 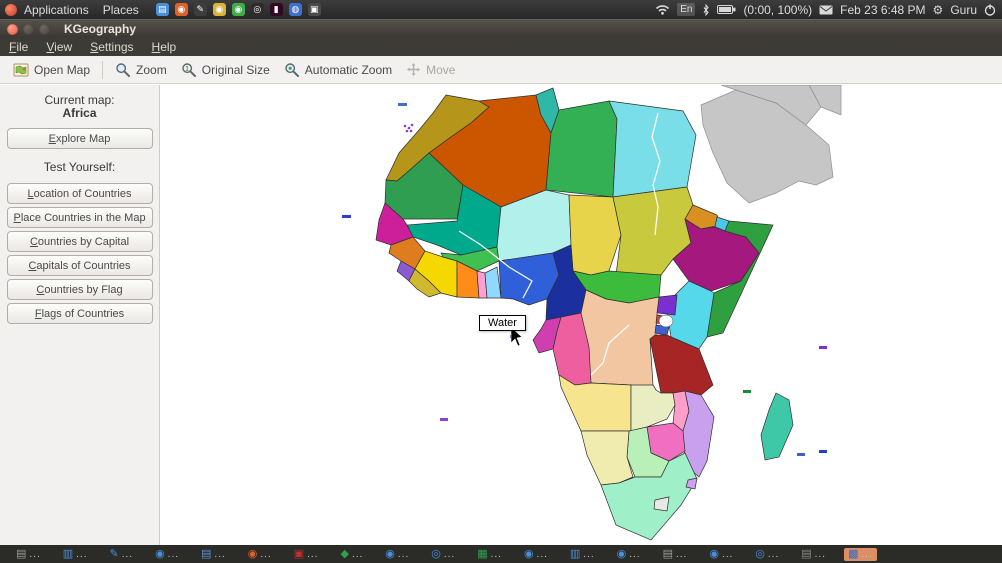 What do you see at coordinates (777, 426) in the screenshot?
I see `country-madagascar` at bounding box center [777, 426].